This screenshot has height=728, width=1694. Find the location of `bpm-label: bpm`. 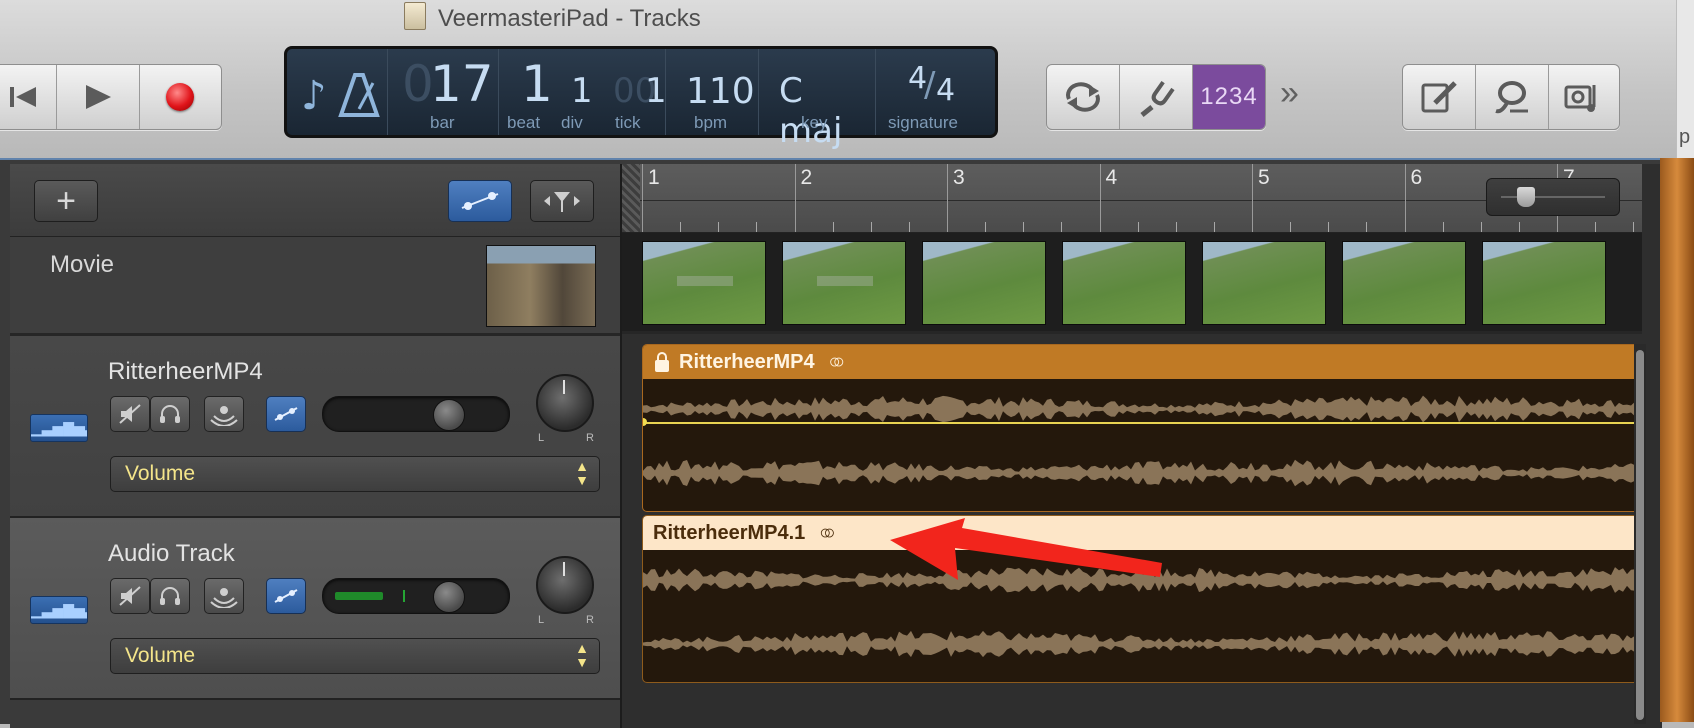

bpm-label: bpm is located at coordinates (711, 122).